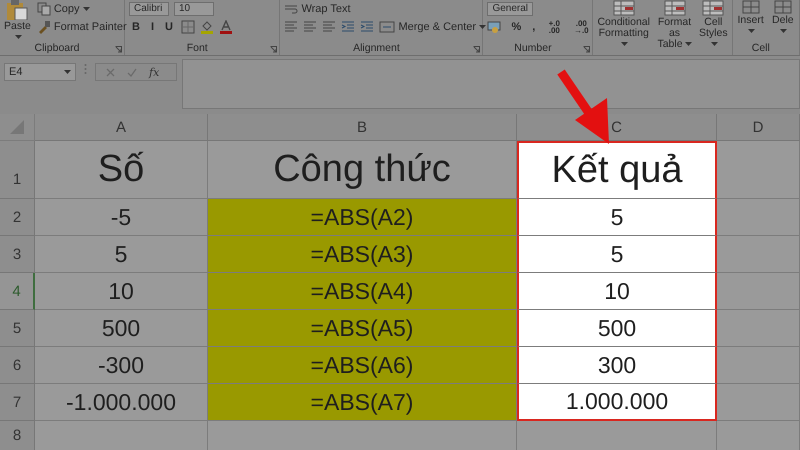  Describe the element at coordinates (758, 127) in the screenshot. I see `column-header: D` at that location.